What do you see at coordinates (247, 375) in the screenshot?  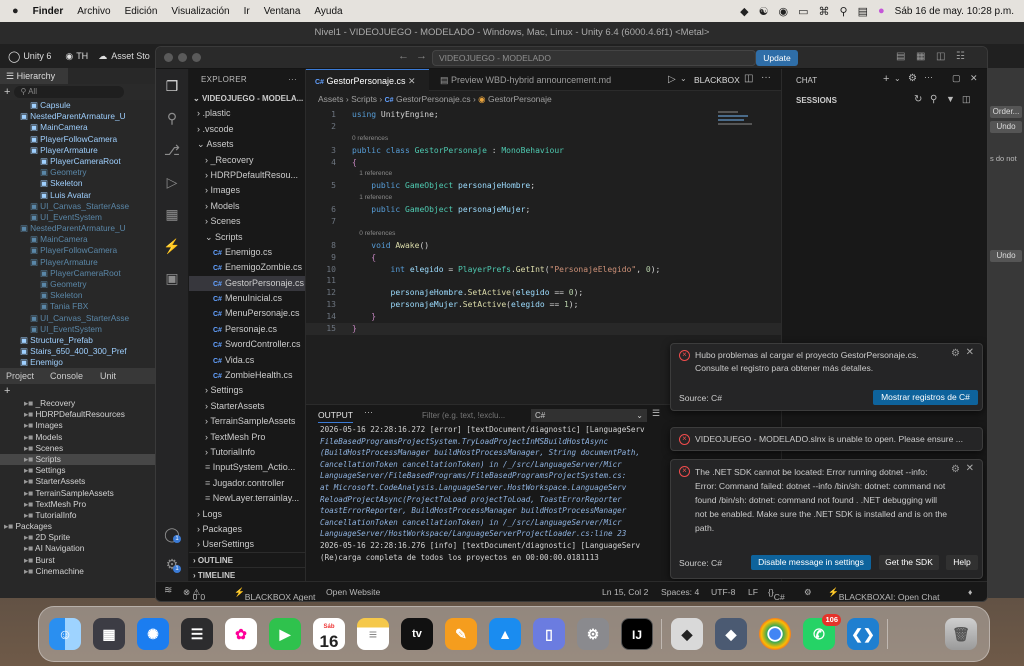 I see `file-item: C# ZombieHealth.cs` at bounding box center [247, 375].